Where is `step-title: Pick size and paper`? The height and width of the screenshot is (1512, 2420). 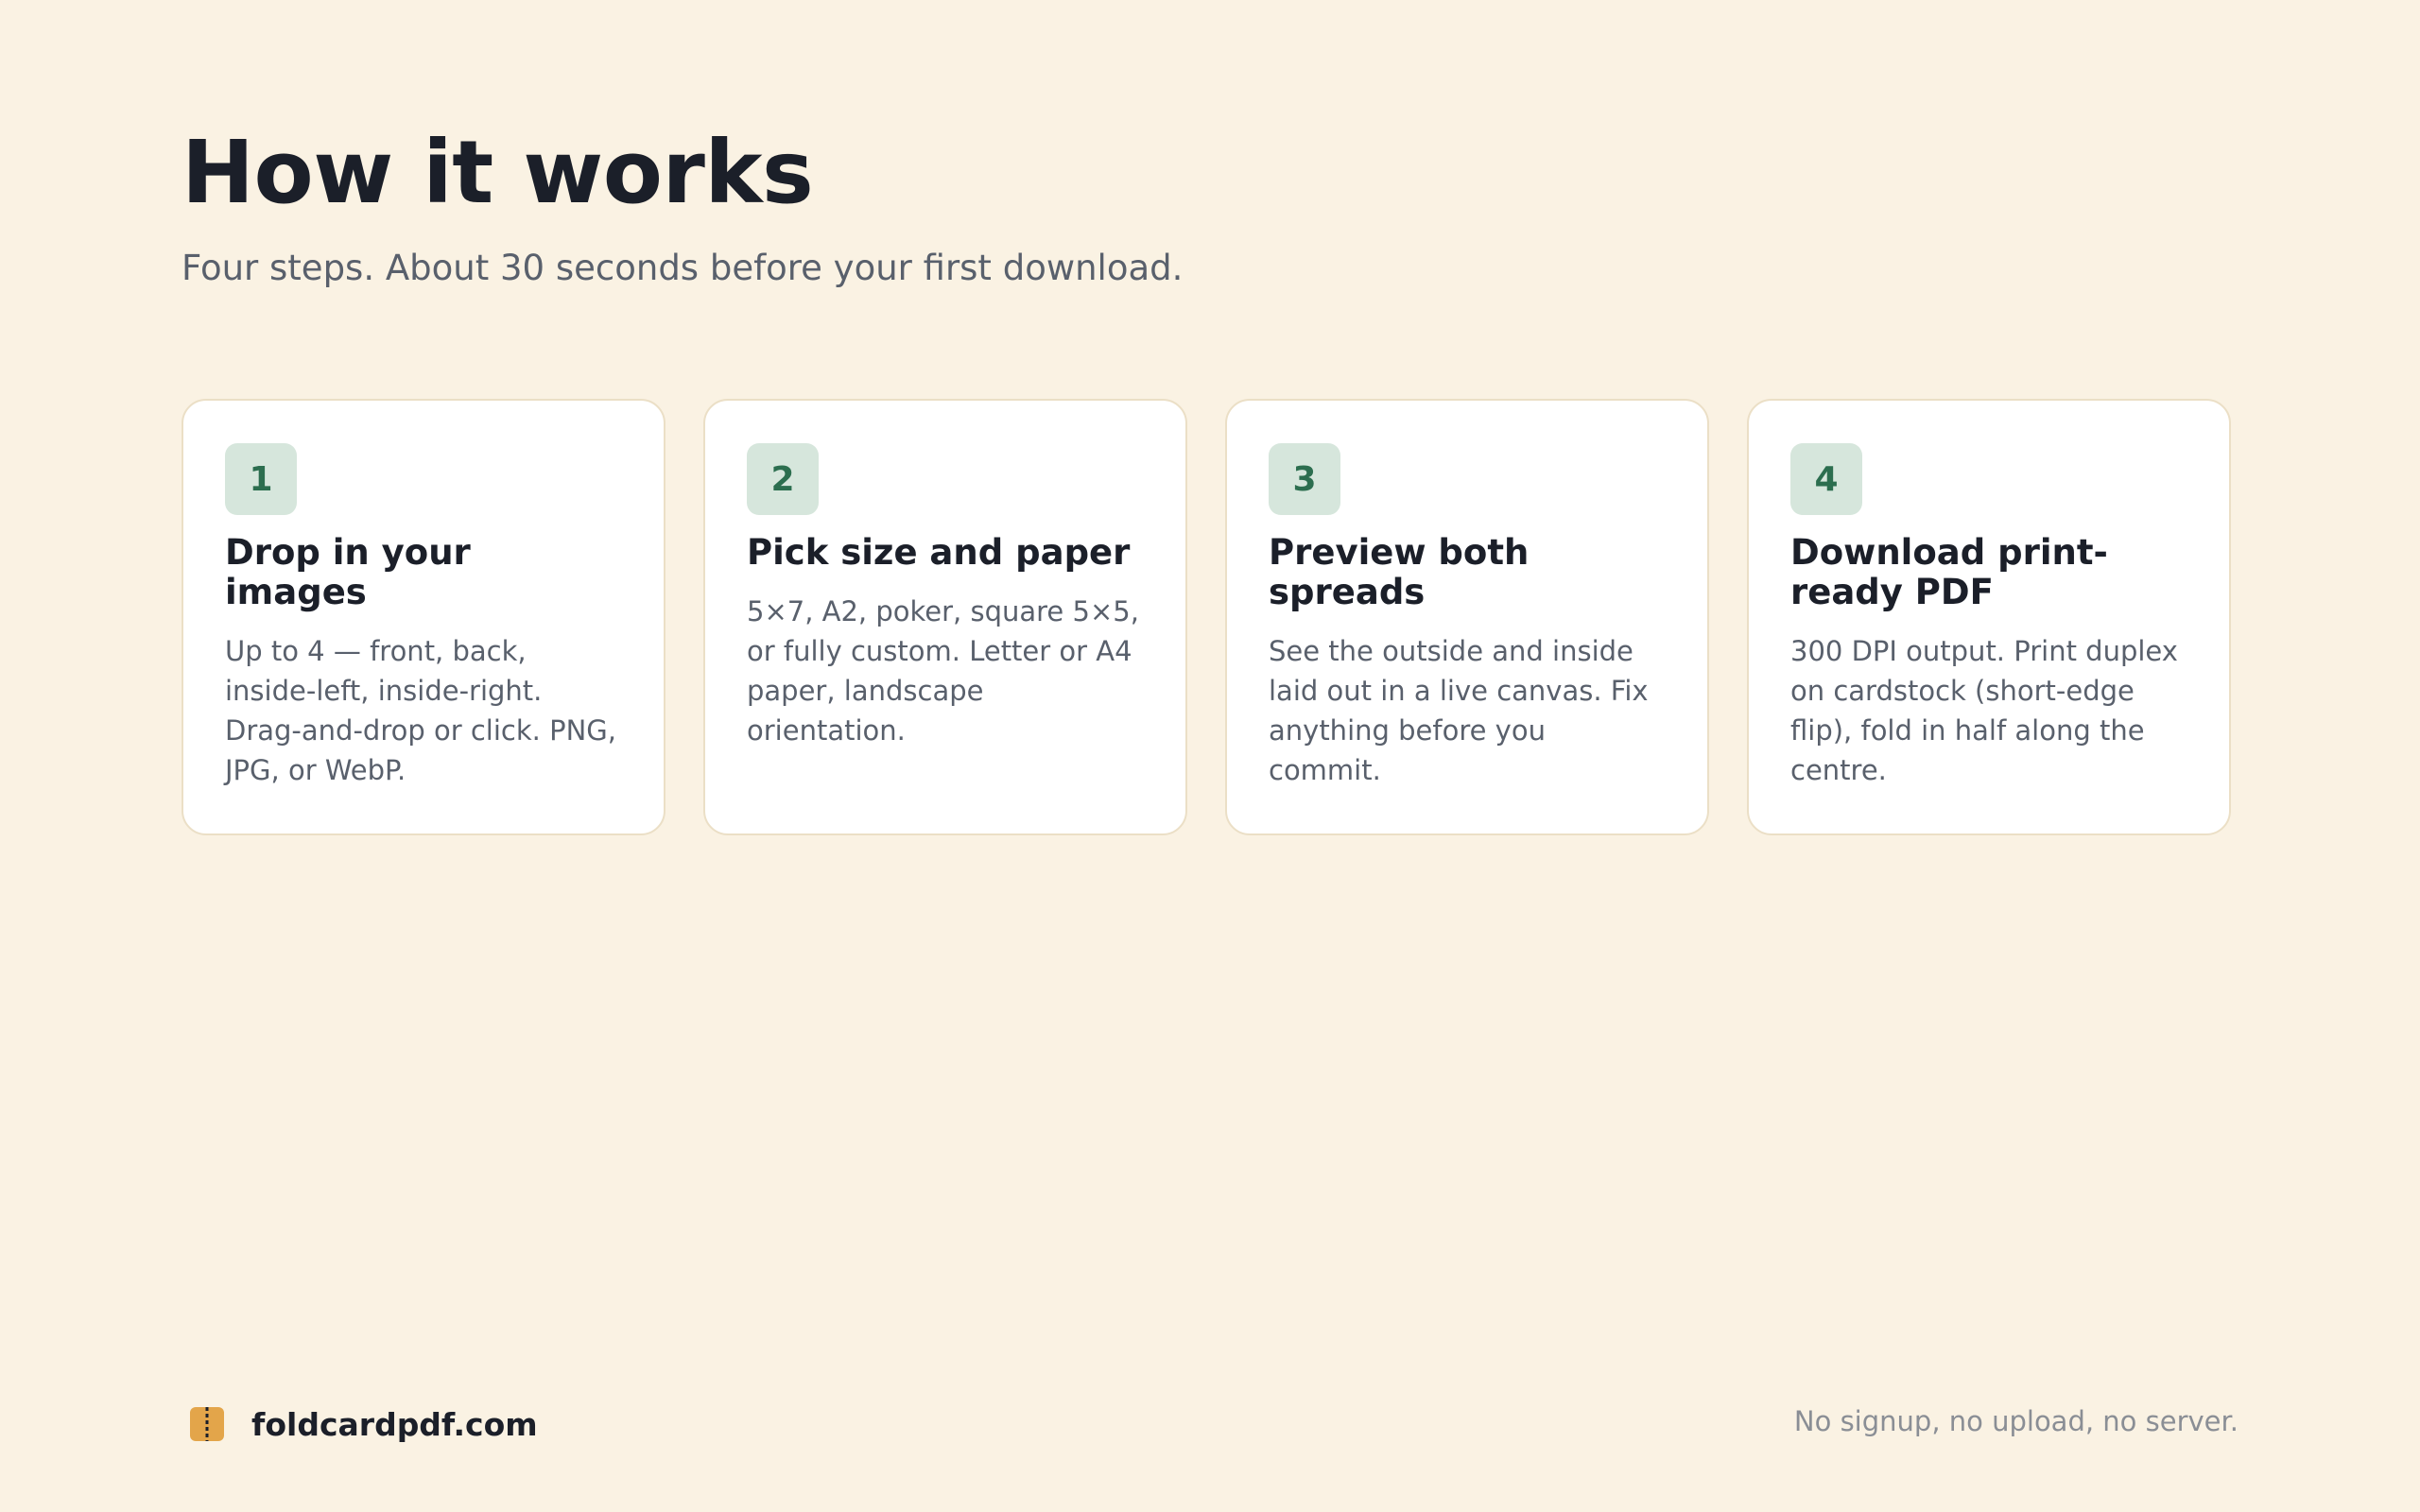
step-title: Pick size and paper is located at coordinates (939, 552).